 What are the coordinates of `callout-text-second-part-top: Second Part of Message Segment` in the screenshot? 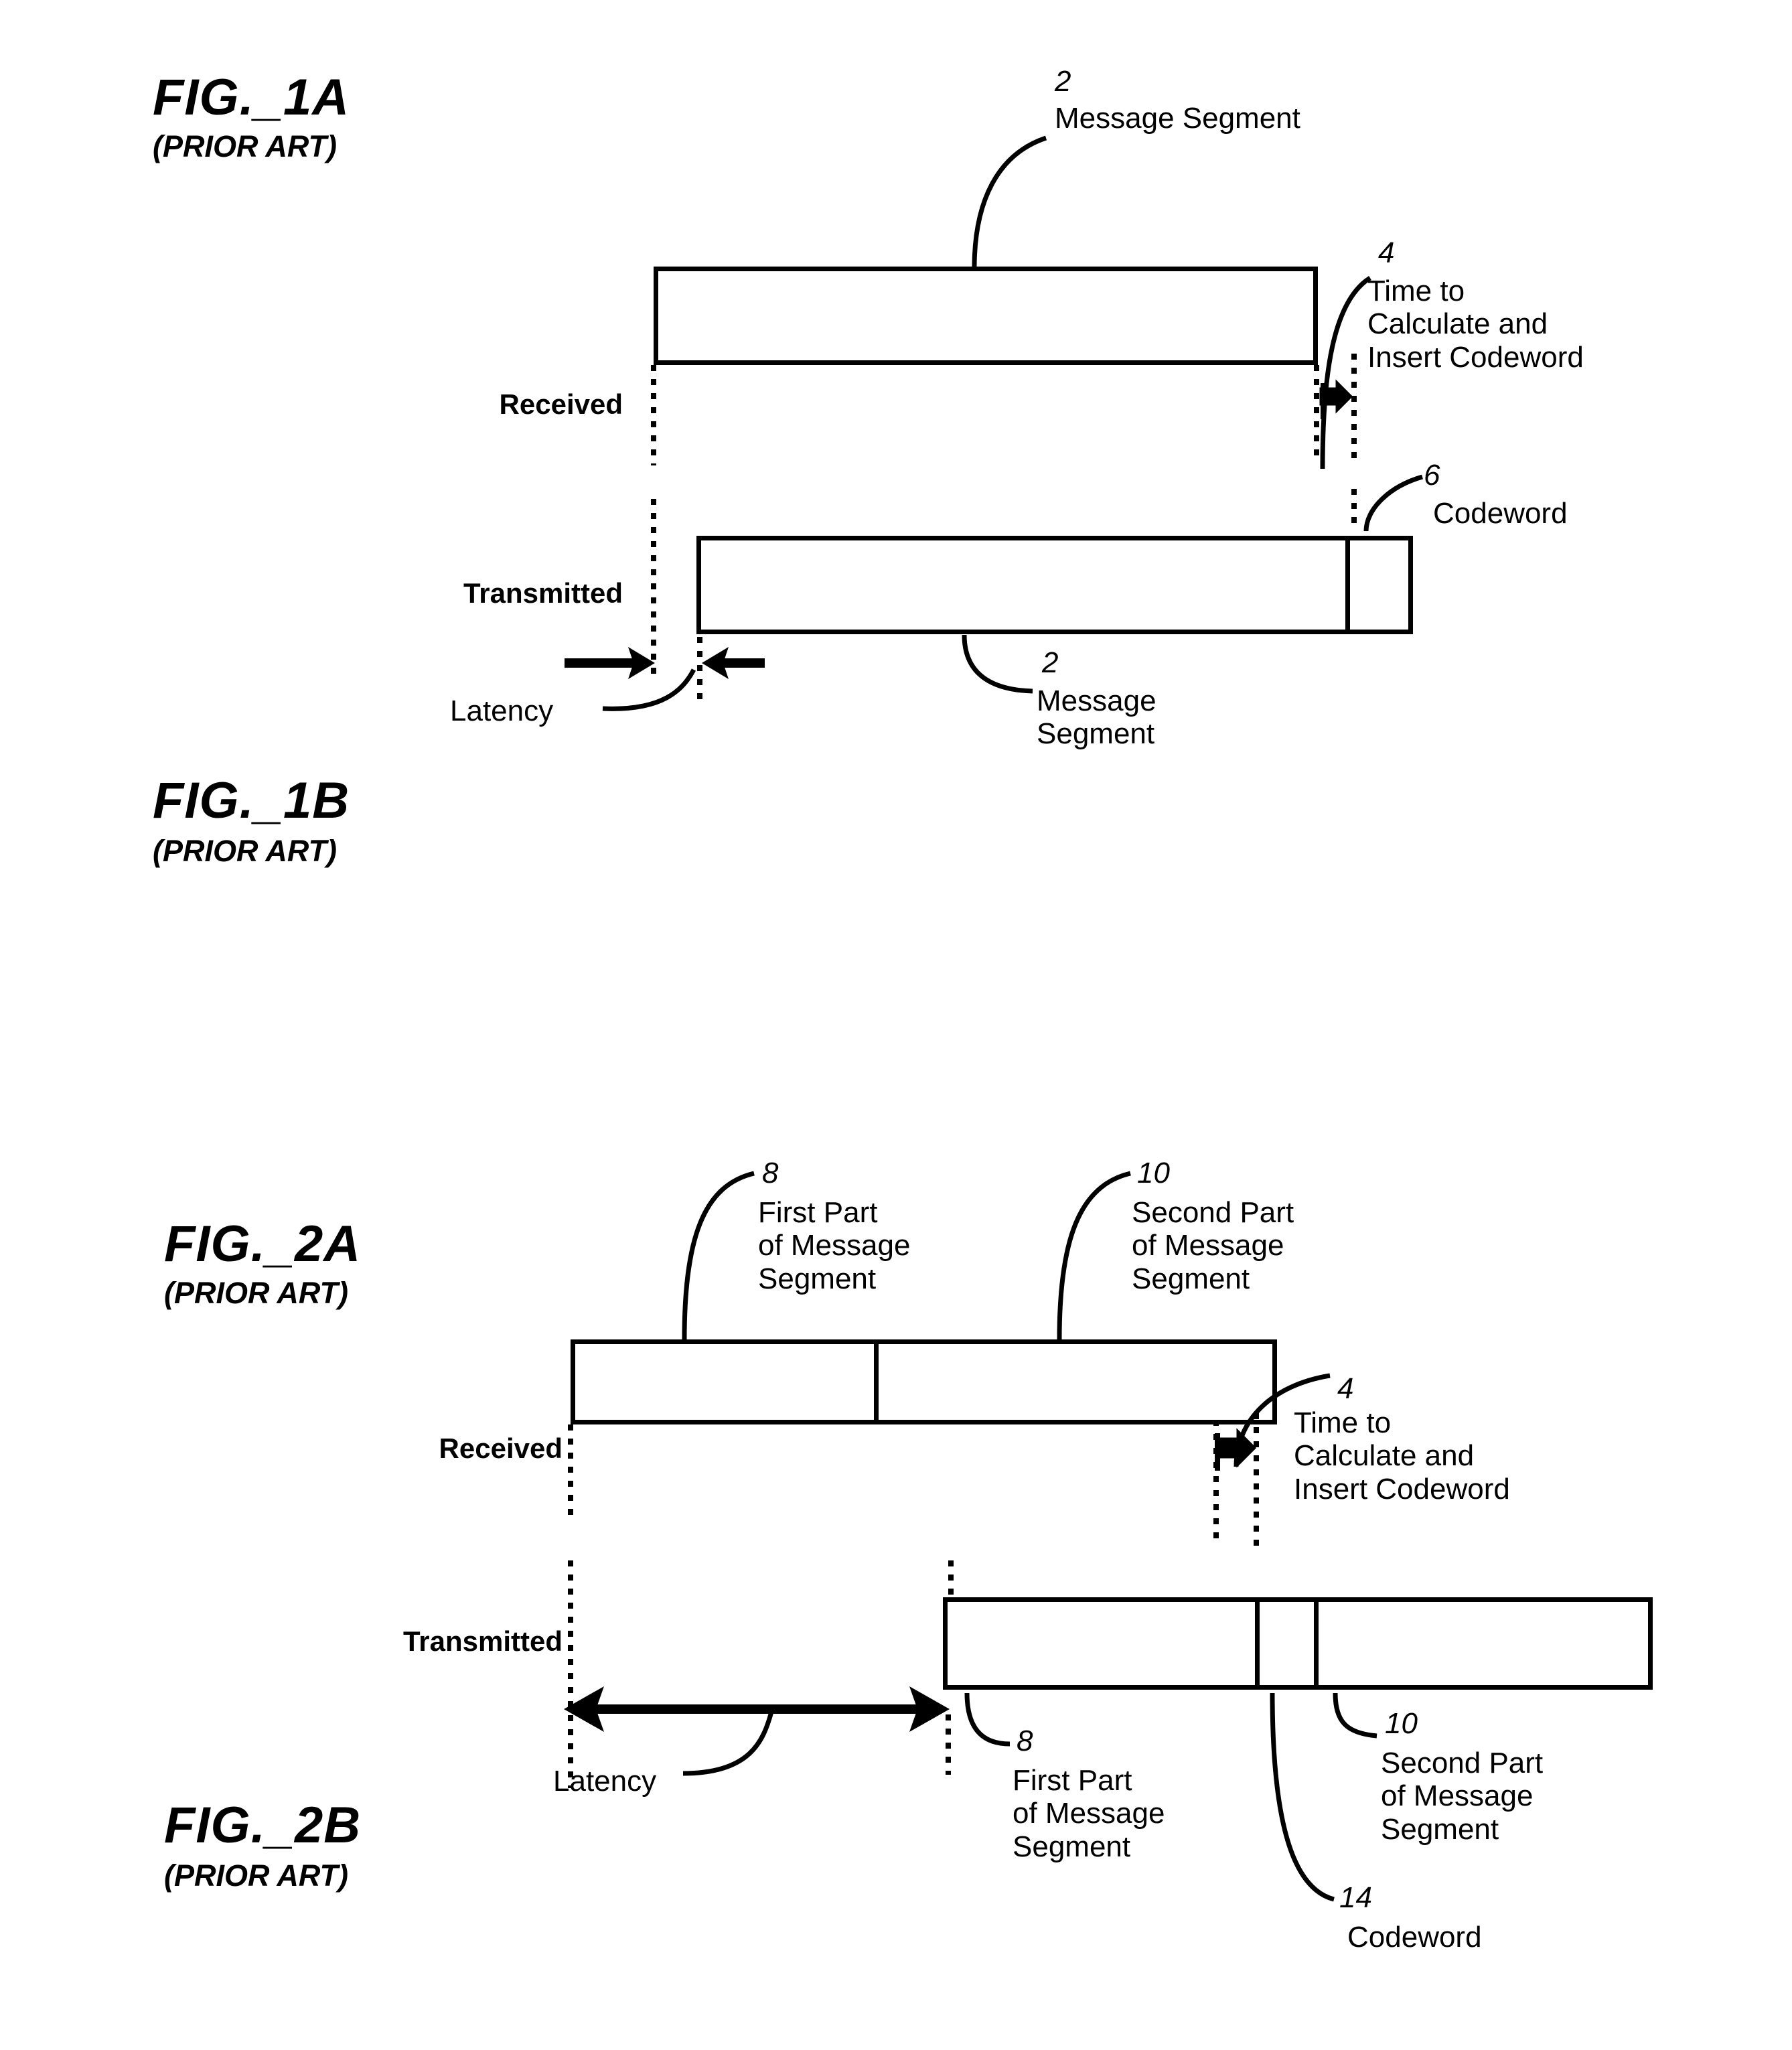 It's located at (1213, 1245).